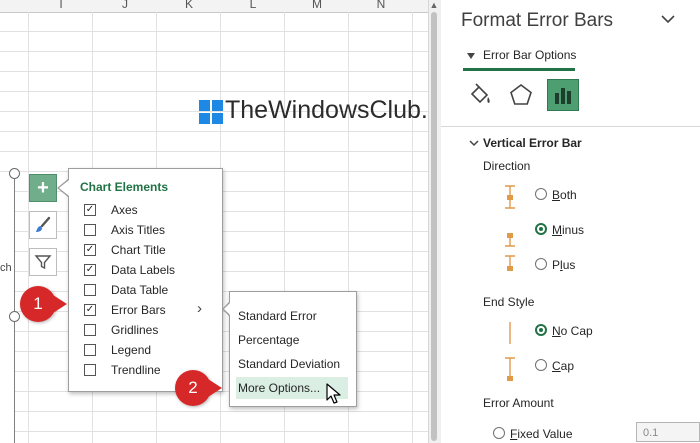 The image size is (700, 443). What do you see at coordinates (124, 210) in the screenshot?
I see `chart-element-label: Axes` at bounding box center [124, 210].